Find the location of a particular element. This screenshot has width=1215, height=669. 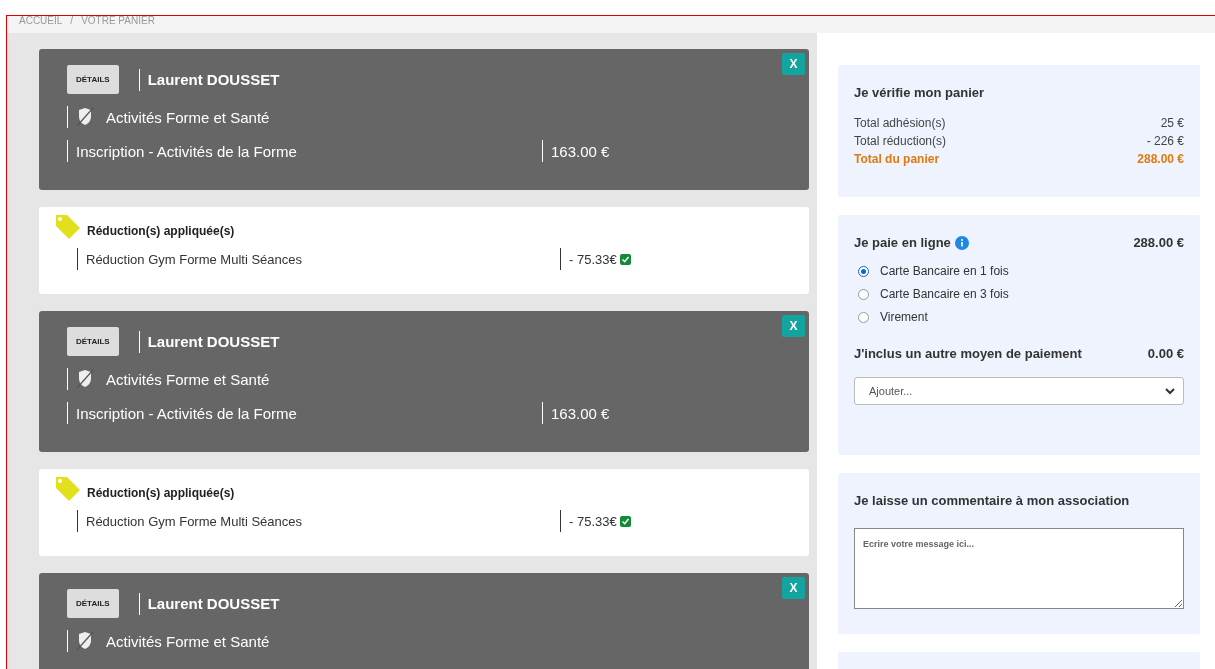

panel-title: Je paie en ligne is located at coordinates (902, 242).